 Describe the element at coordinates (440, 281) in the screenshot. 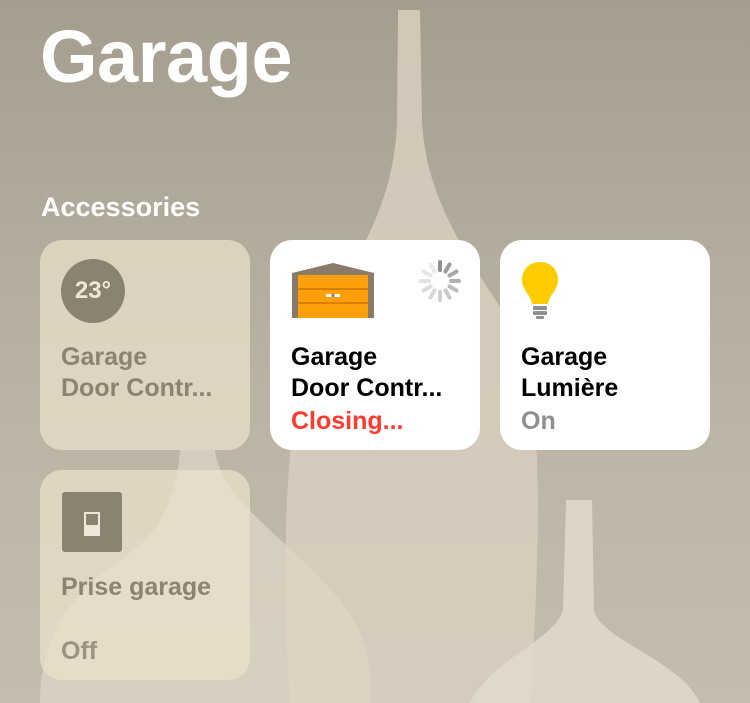

I see `activity-spinner-icon` at that location.